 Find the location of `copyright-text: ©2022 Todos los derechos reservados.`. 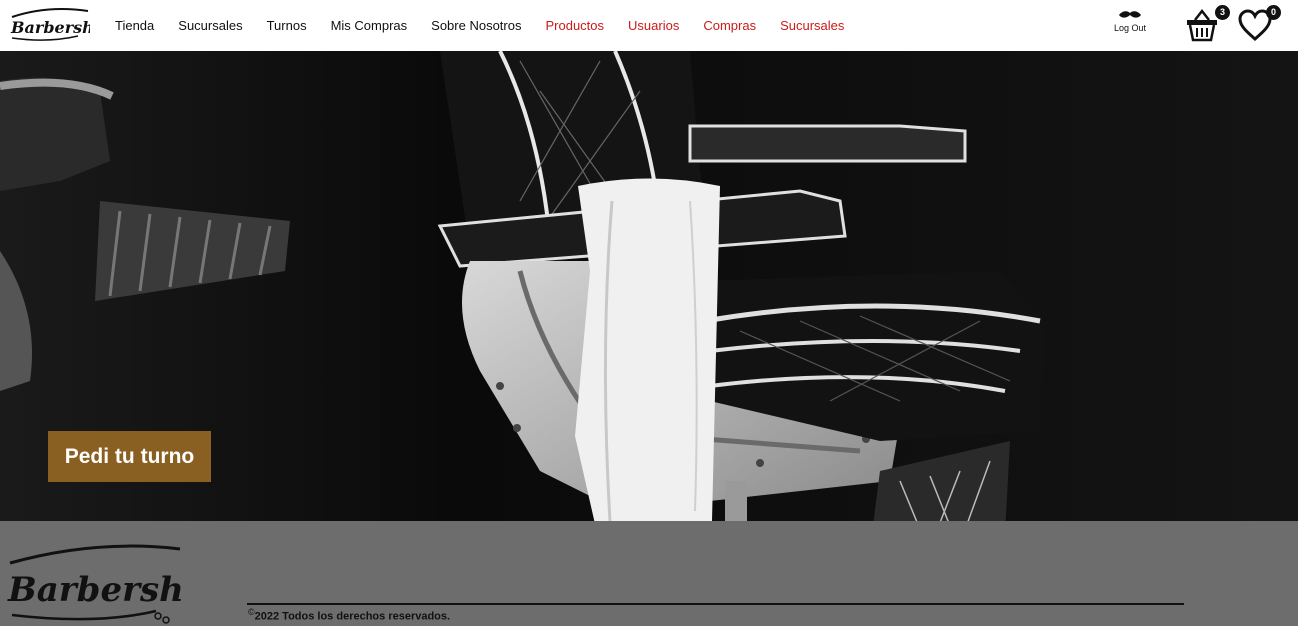

copyright-text: ©2022 Todos los derechos reservados. is located at coordinates (349, 615).